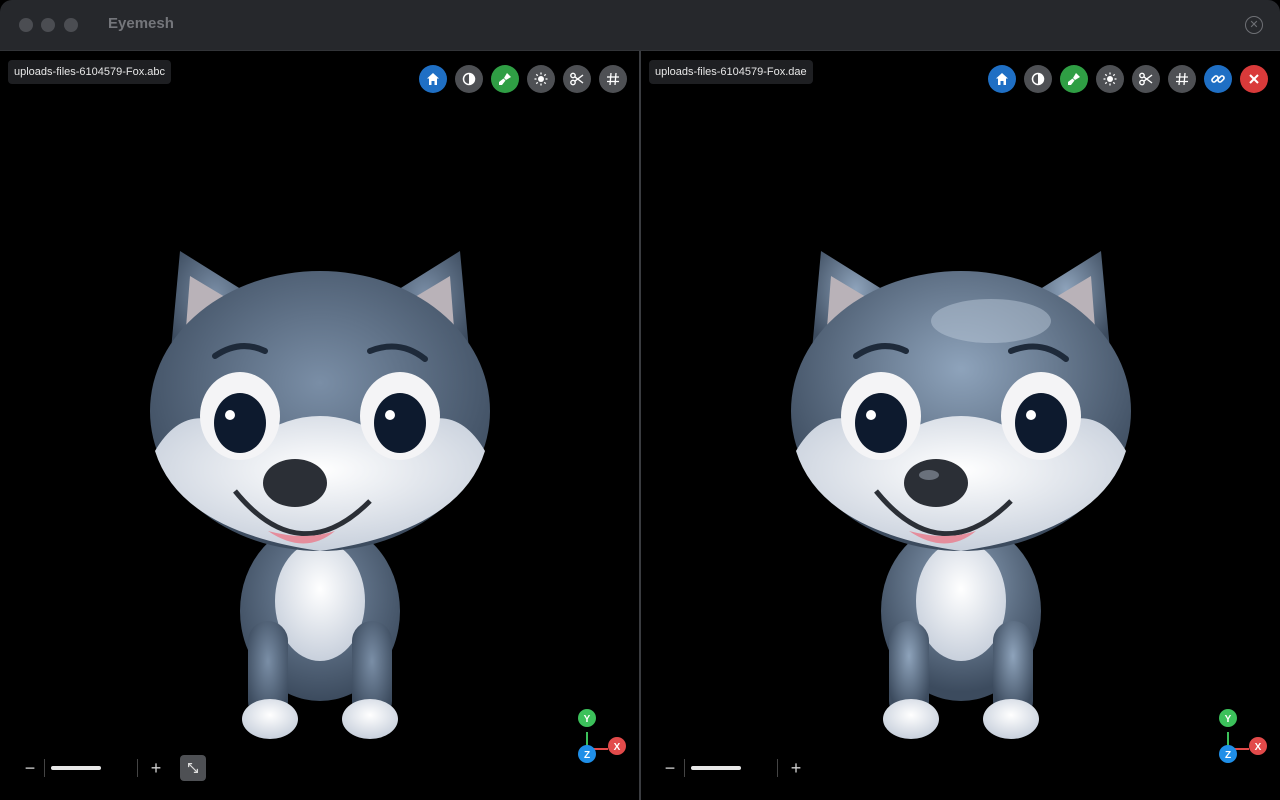 This screenshot has width=1280, height=800. Describe the element at coordinates (71, 25) in the screenshot. I see `window-zoom-control` at that location.